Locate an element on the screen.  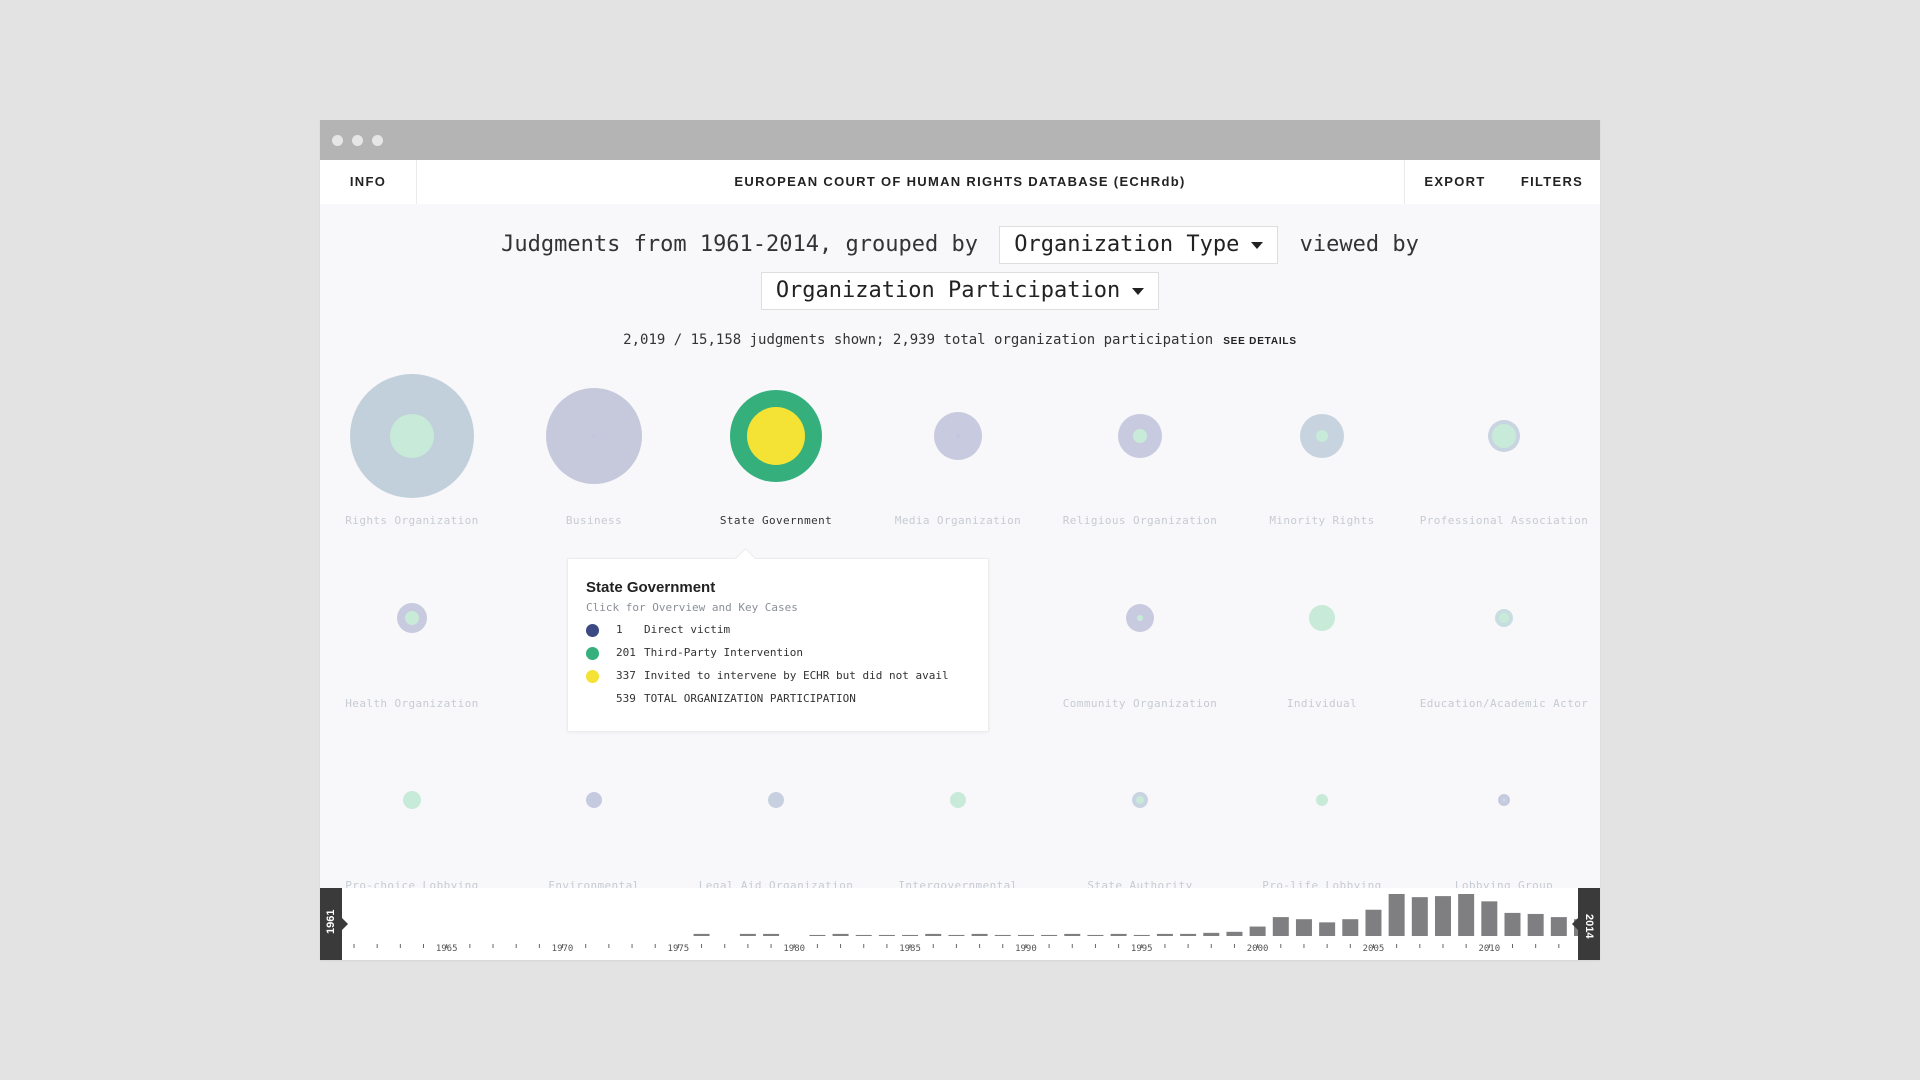
bubble-minority-rights is located at coordinates (1322, 436).